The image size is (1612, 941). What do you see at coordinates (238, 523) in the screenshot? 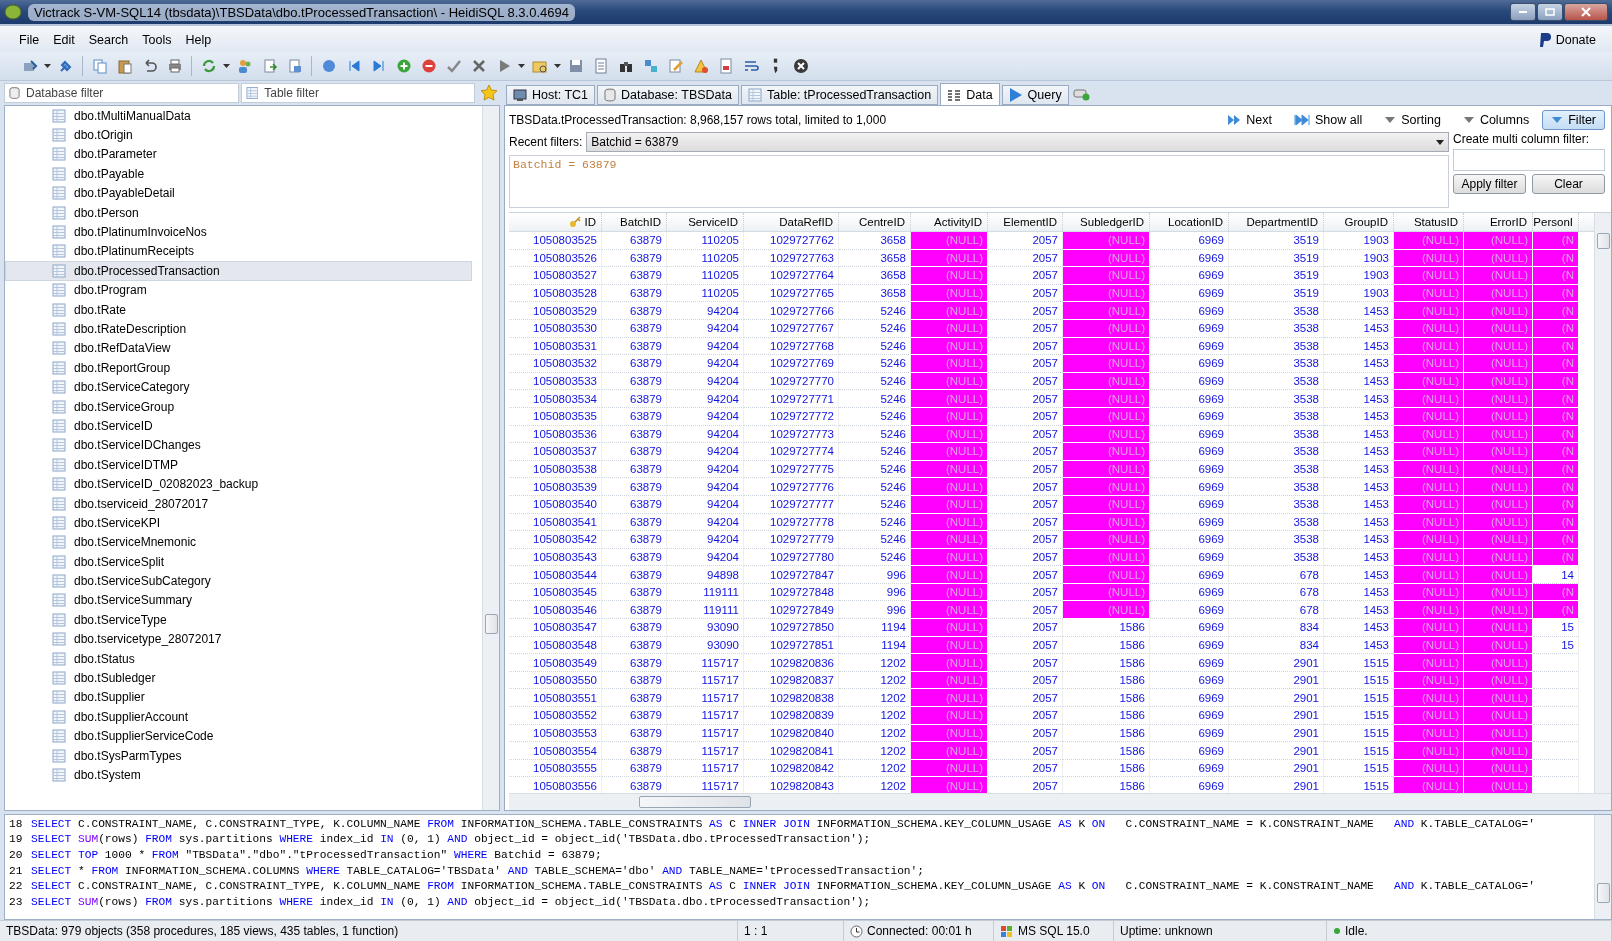
I see `tree-item: dbo.tServiceKPI` at bounding box center [238, 523].